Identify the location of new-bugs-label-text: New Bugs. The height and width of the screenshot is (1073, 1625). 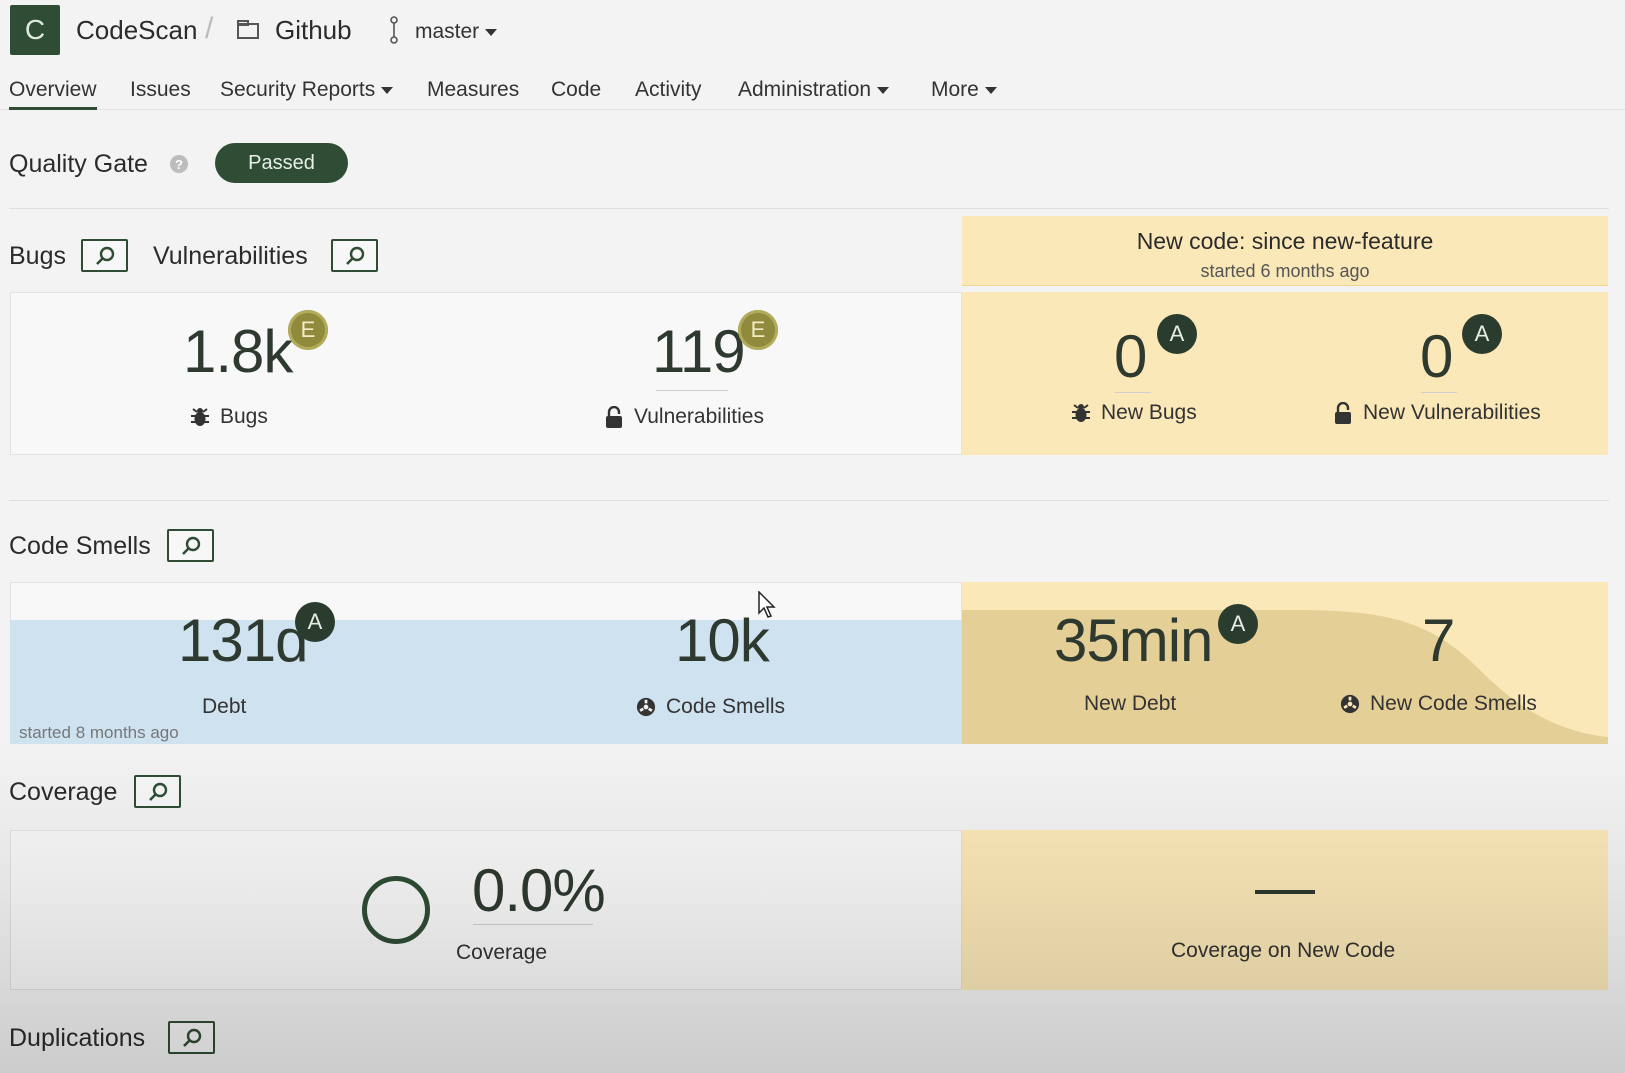
(1149, 412).